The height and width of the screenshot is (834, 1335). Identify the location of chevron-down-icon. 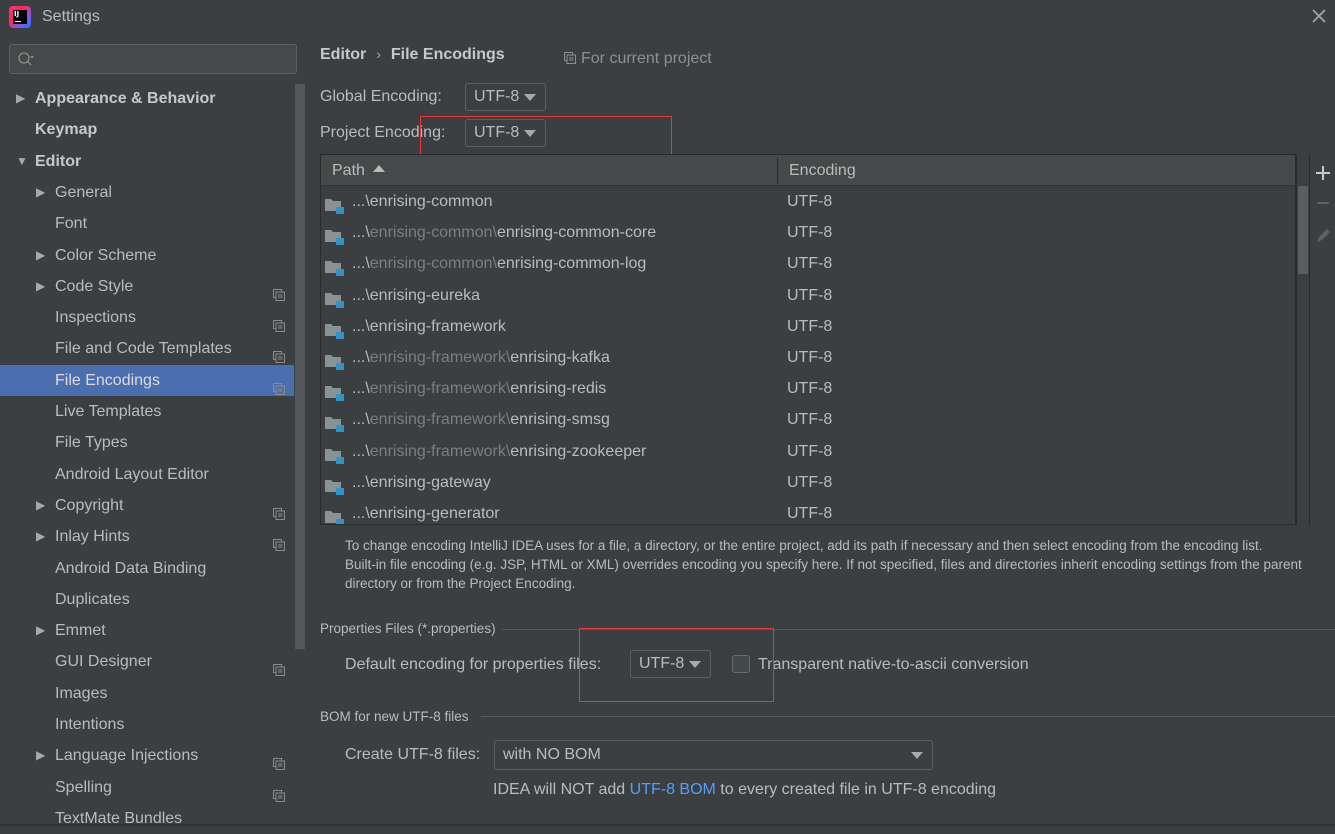
(530, 97).